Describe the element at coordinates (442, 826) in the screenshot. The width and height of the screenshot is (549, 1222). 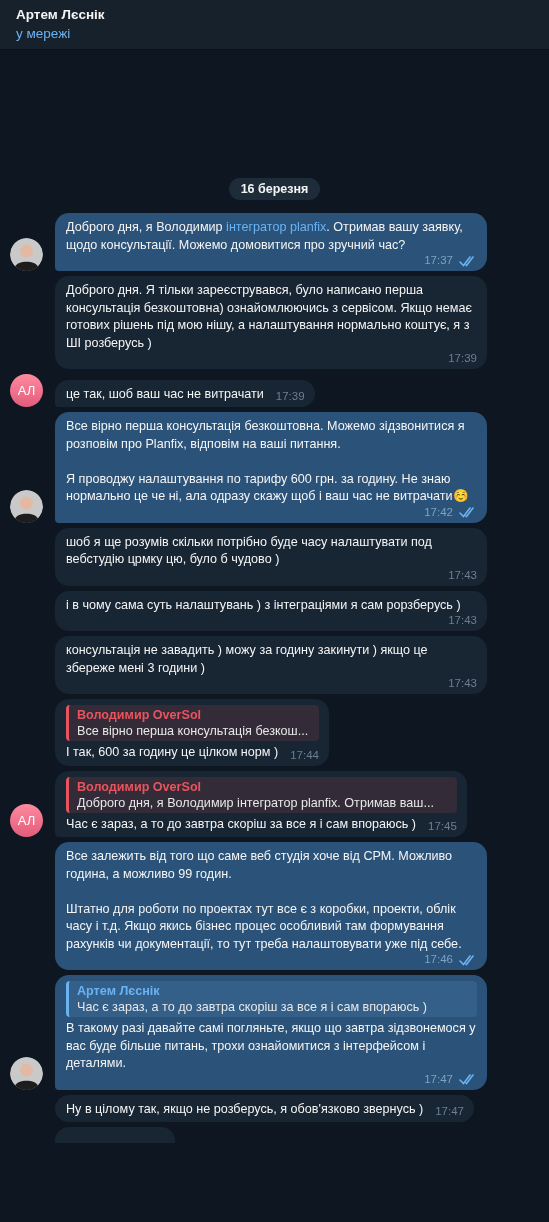
I see `message-time: 17:45` at that location.